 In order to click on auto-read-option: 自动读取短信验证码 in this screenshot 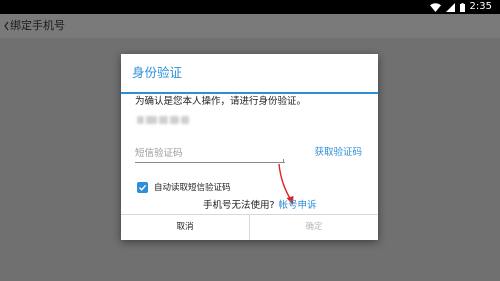, I will do `click(184, 187)`.